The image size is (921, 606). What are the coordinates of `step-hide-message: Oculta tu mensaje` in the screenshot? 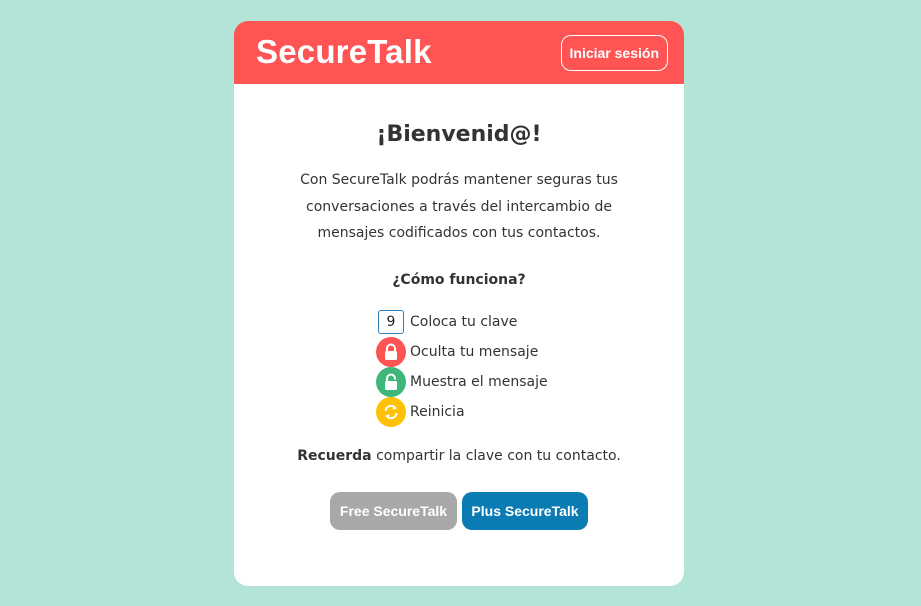 It's located at (462, 352).